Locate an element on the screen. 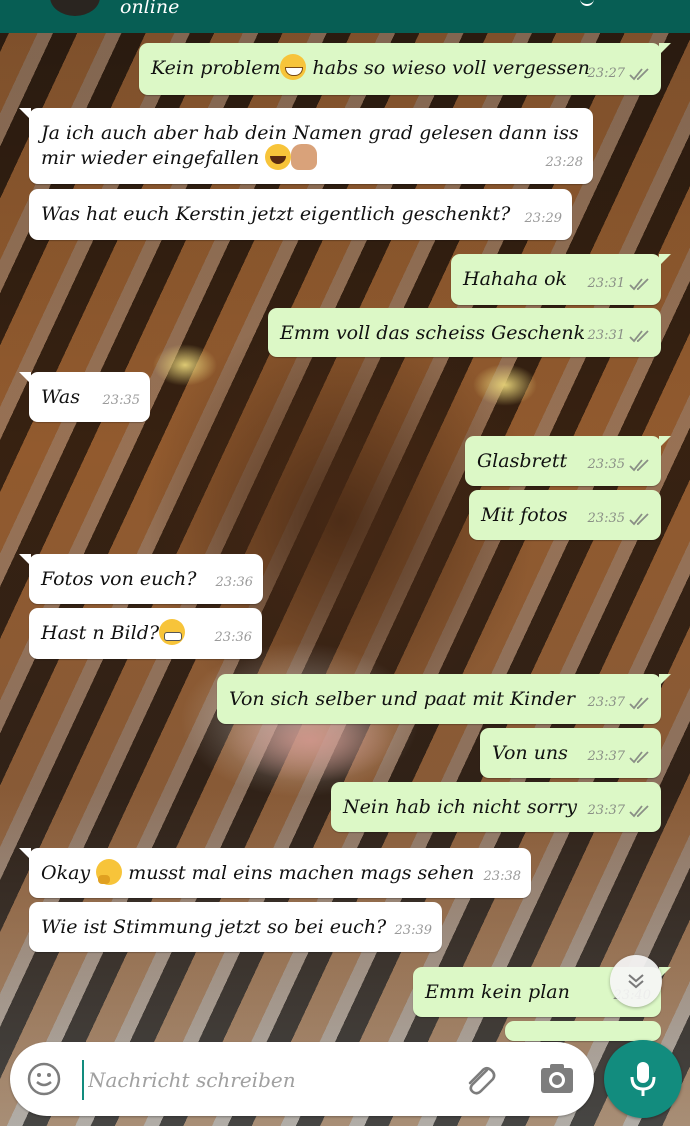 The width and height of the screenshot is (690, 1126). message-text: Mit fotos is located at coordinates (524, 515).